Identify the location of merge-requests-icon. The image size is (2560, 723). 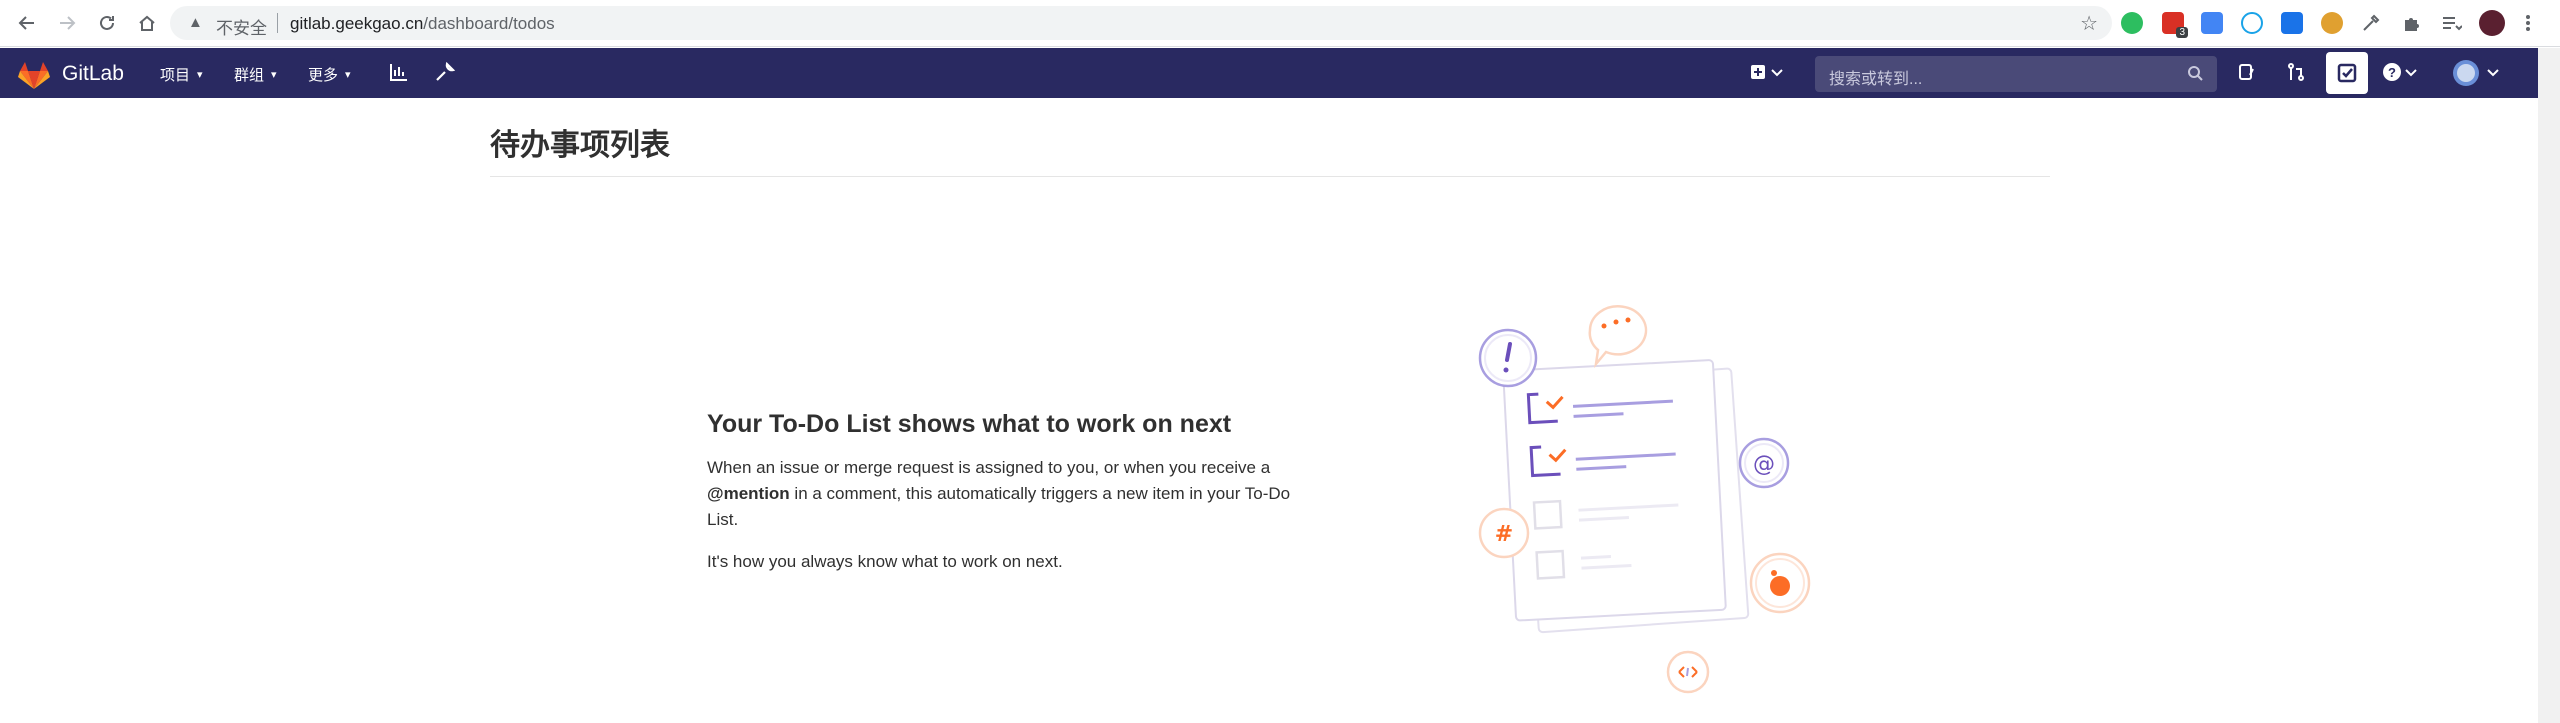
(2296, 74).